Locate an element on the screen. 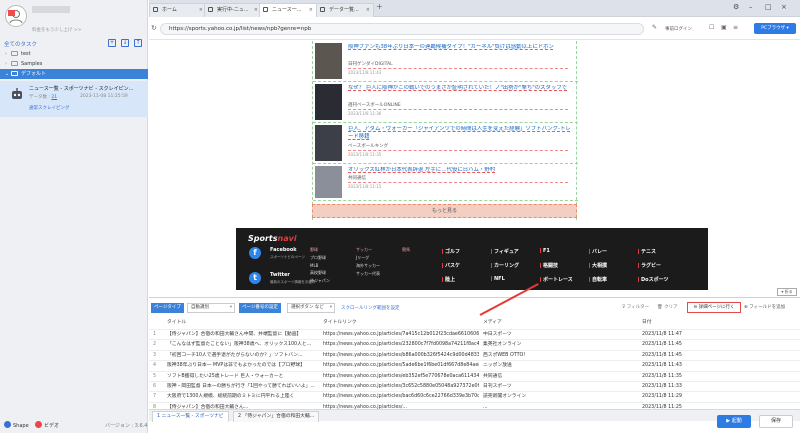 This screenshot has width=800, height=433. task-date: 2023-11-08 11:25:59 is located at coordinates (104, 96).